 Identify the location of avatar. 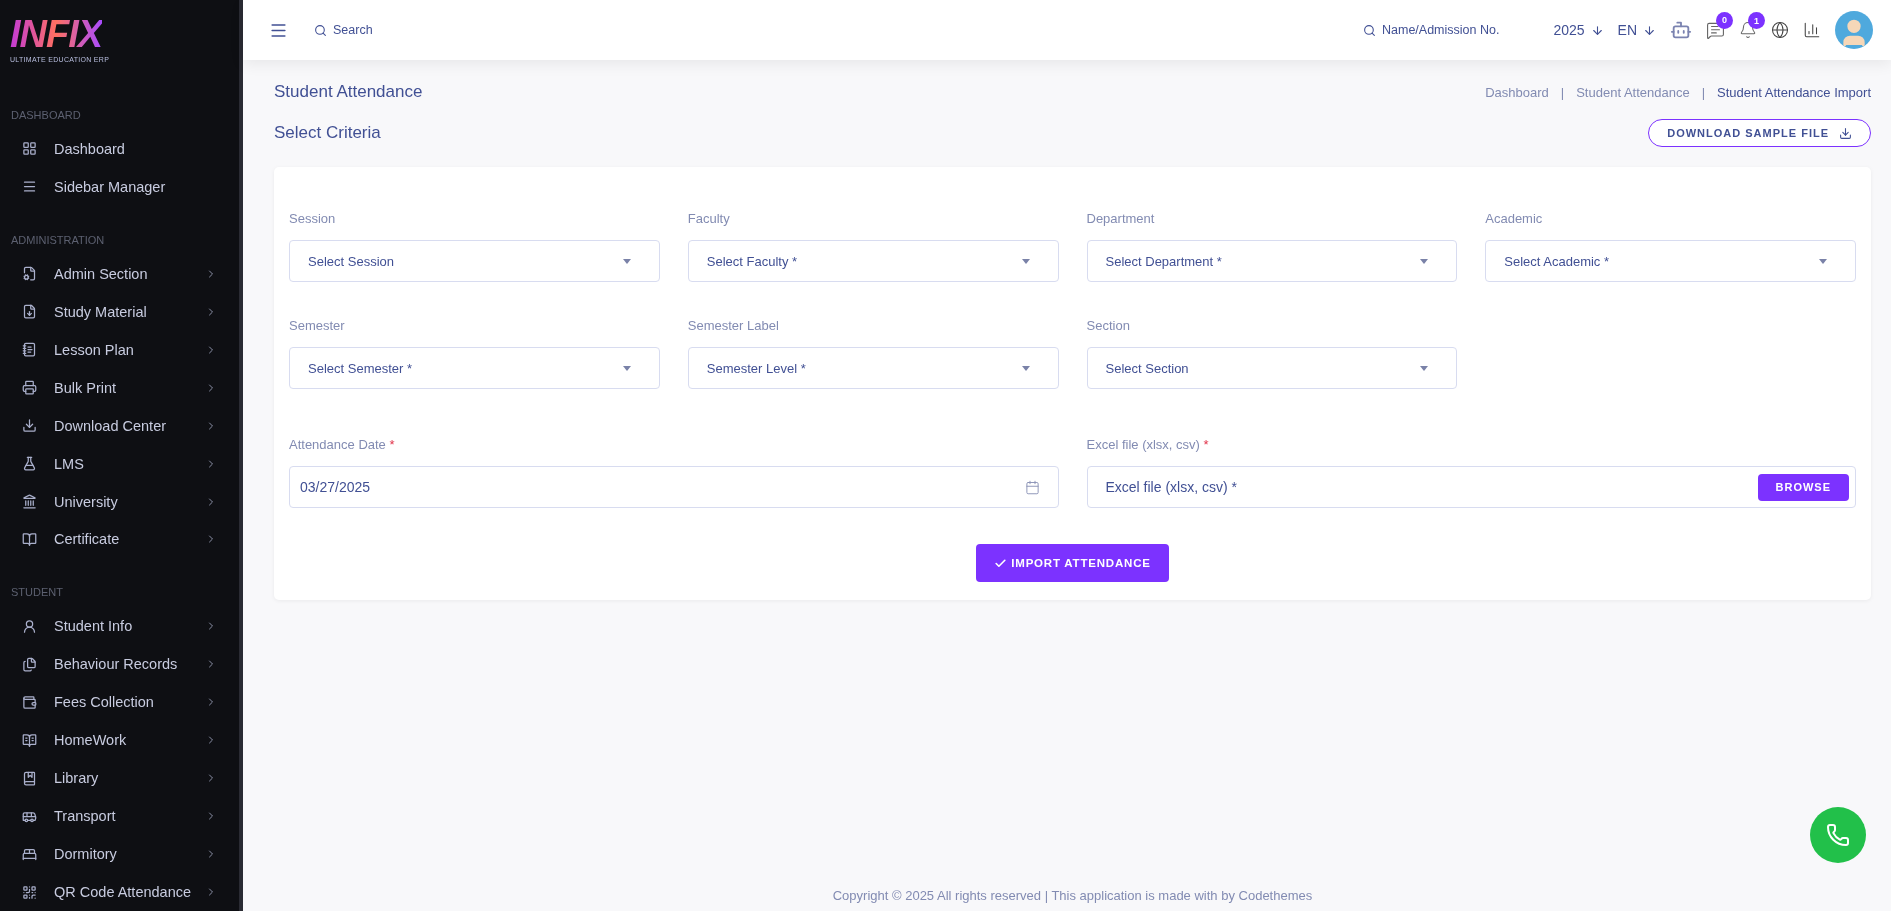
(1854, 30).